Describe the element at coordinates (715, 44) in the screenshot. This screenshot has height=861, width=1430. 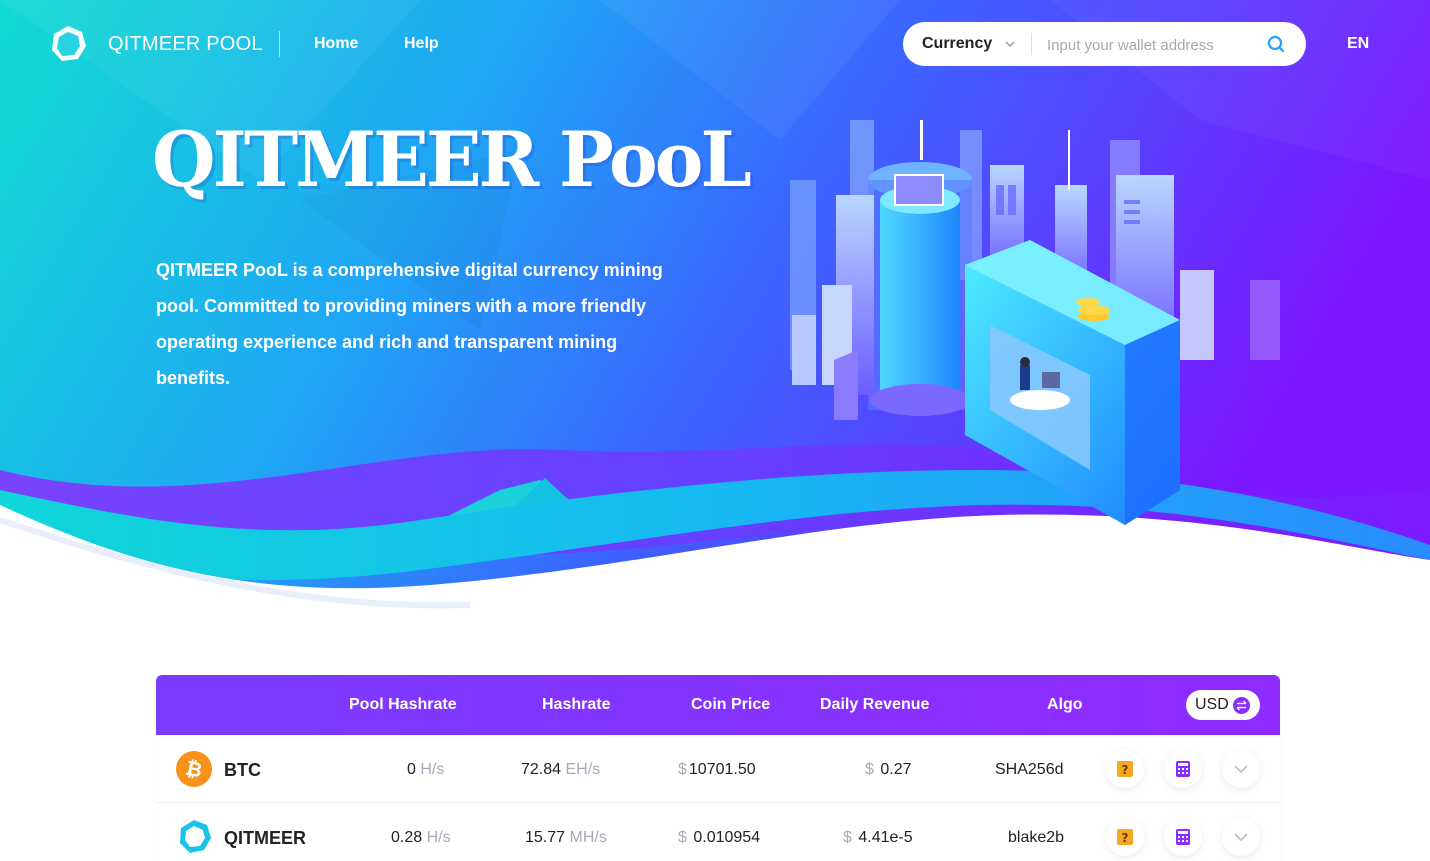
I see `top-navbar: QITMEER POOL Home Help Currency EN` at that location.